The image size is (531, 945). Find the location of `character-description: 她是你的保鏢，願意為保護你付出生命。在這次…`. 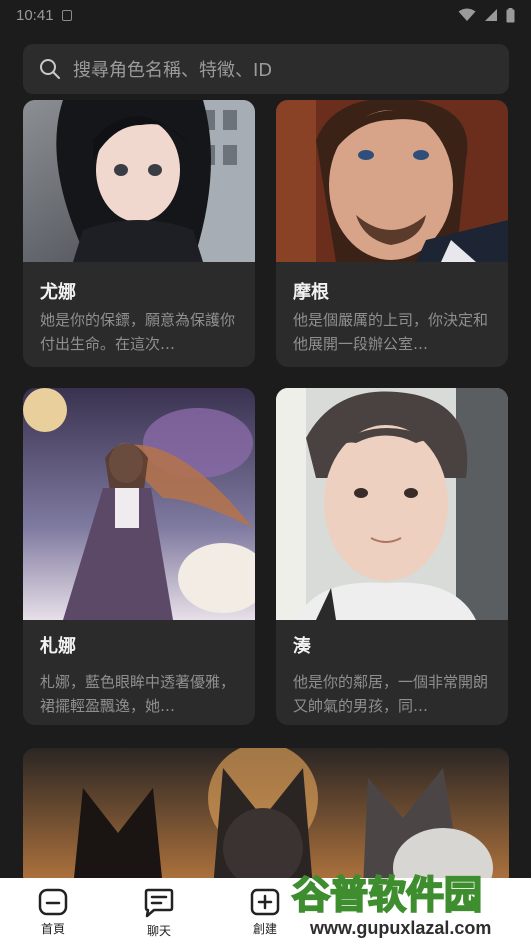

character-description: 她是你的保鏢，願意為保護你付出生命。在這次… is located at coordinates (138, 332).